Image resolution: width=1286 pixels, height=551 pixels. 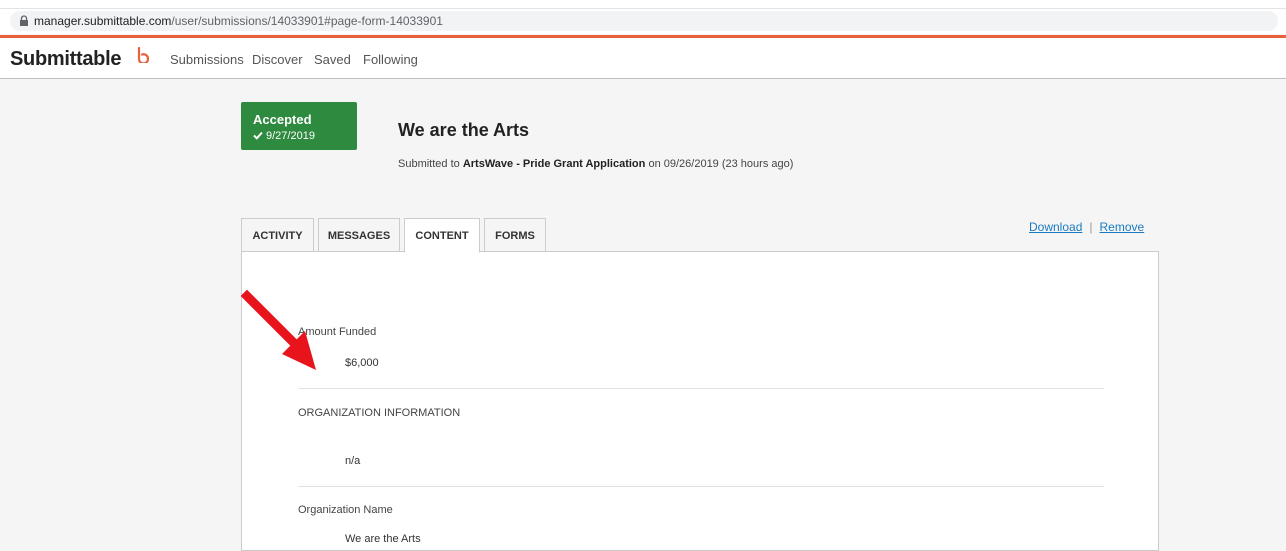 What do you see at coordinates (390, 59) in the screenshot?
I see `nav-following: Following` at bounding box center [390, 59].